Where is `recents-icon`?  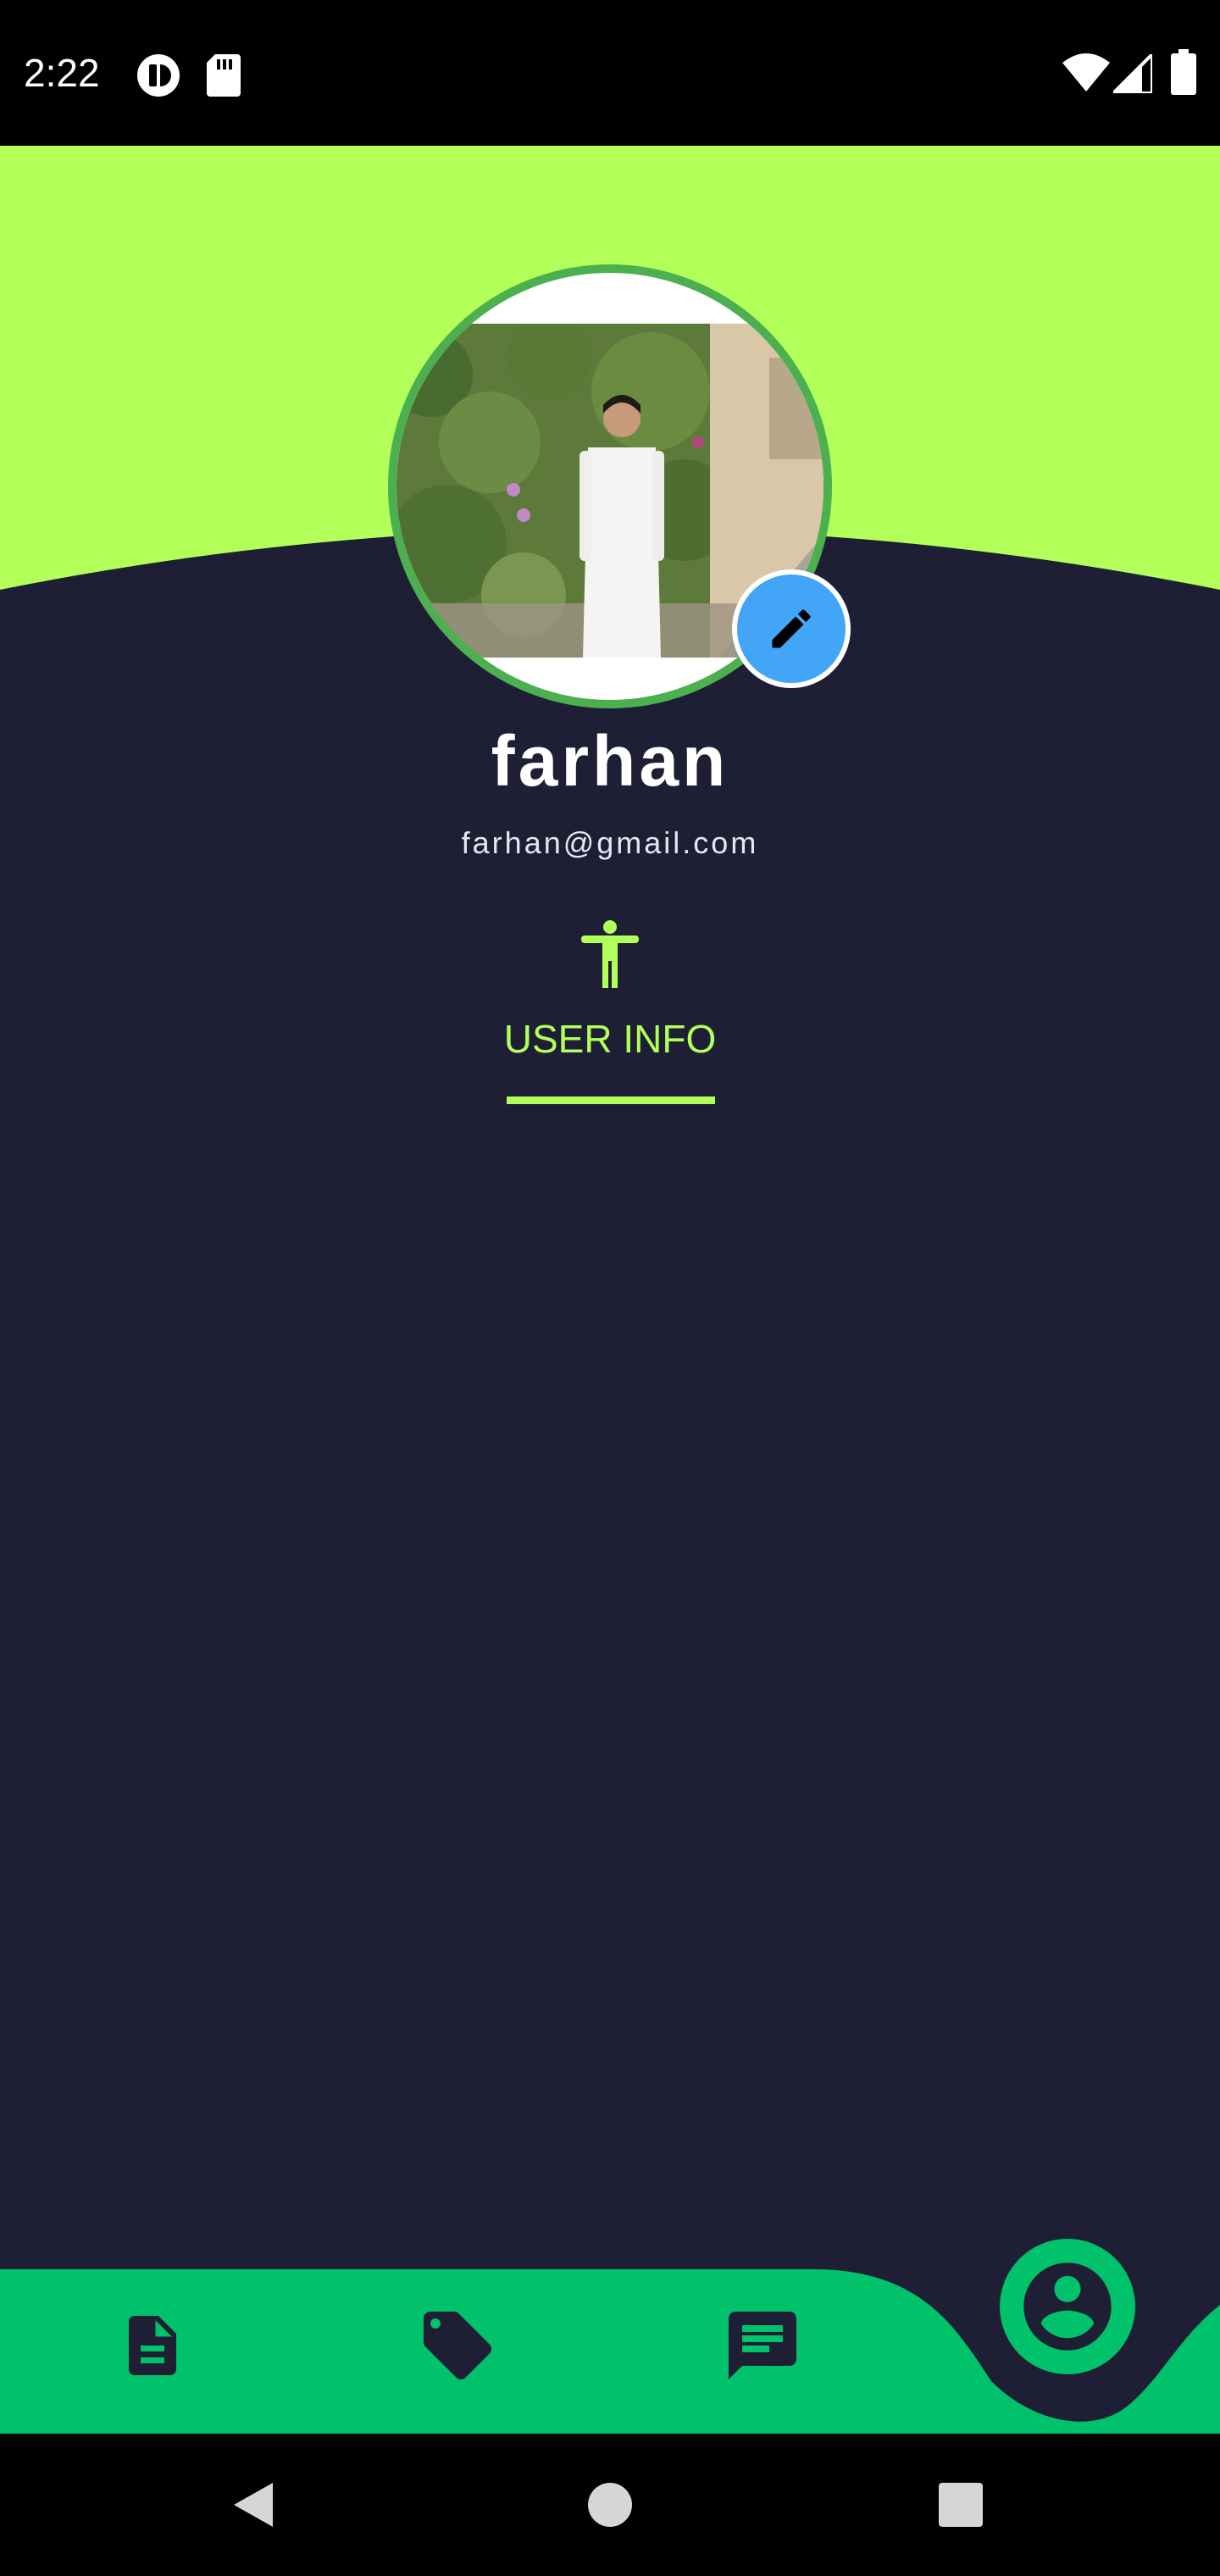
recents-icon is located at coordinates (961, 2505).